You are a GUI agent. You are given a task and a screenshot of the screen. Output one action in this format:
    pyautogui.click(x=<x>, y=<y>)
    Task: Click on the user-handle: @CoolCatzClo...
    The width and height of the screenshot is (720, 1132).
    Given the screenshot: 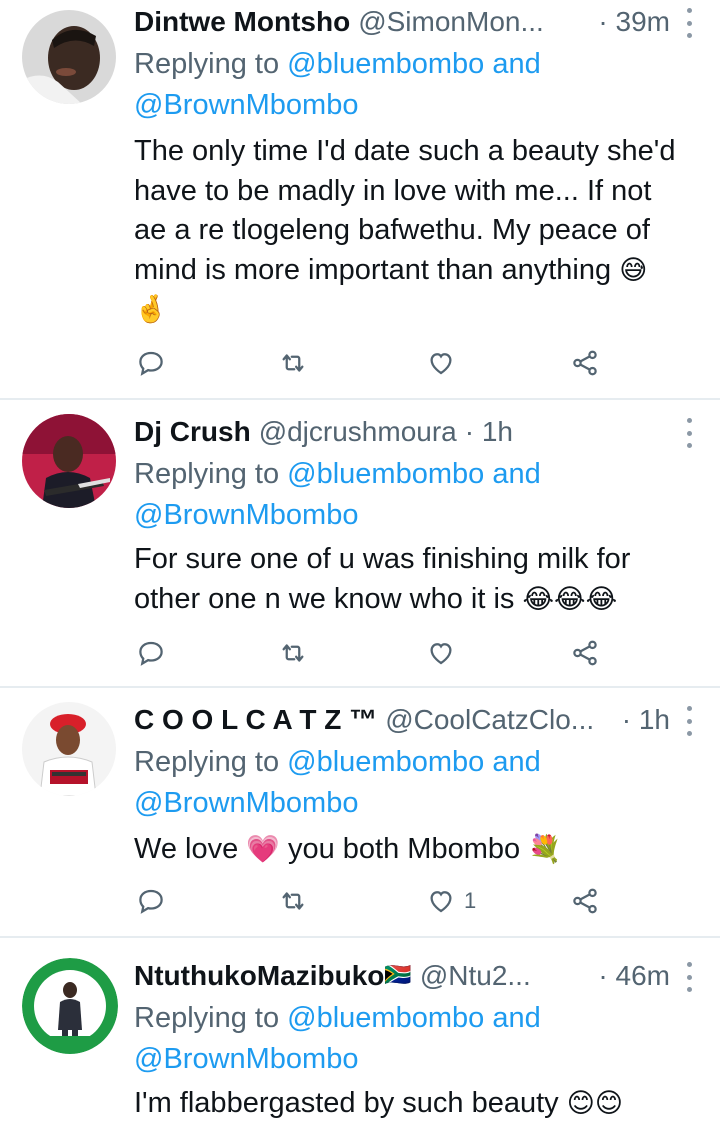 What is the action you would take?
    pyautogui.click(x=489, y=720)
    